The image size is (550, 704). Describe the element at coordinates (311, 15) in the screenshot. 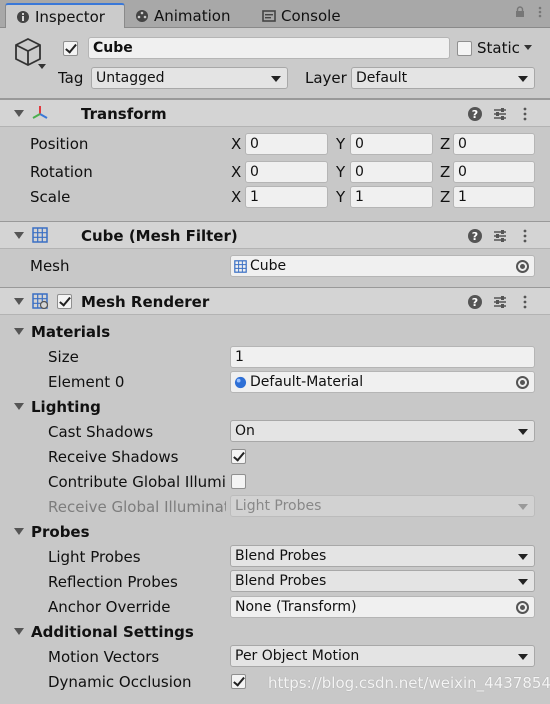

I see `tab-label: Console` at that location.